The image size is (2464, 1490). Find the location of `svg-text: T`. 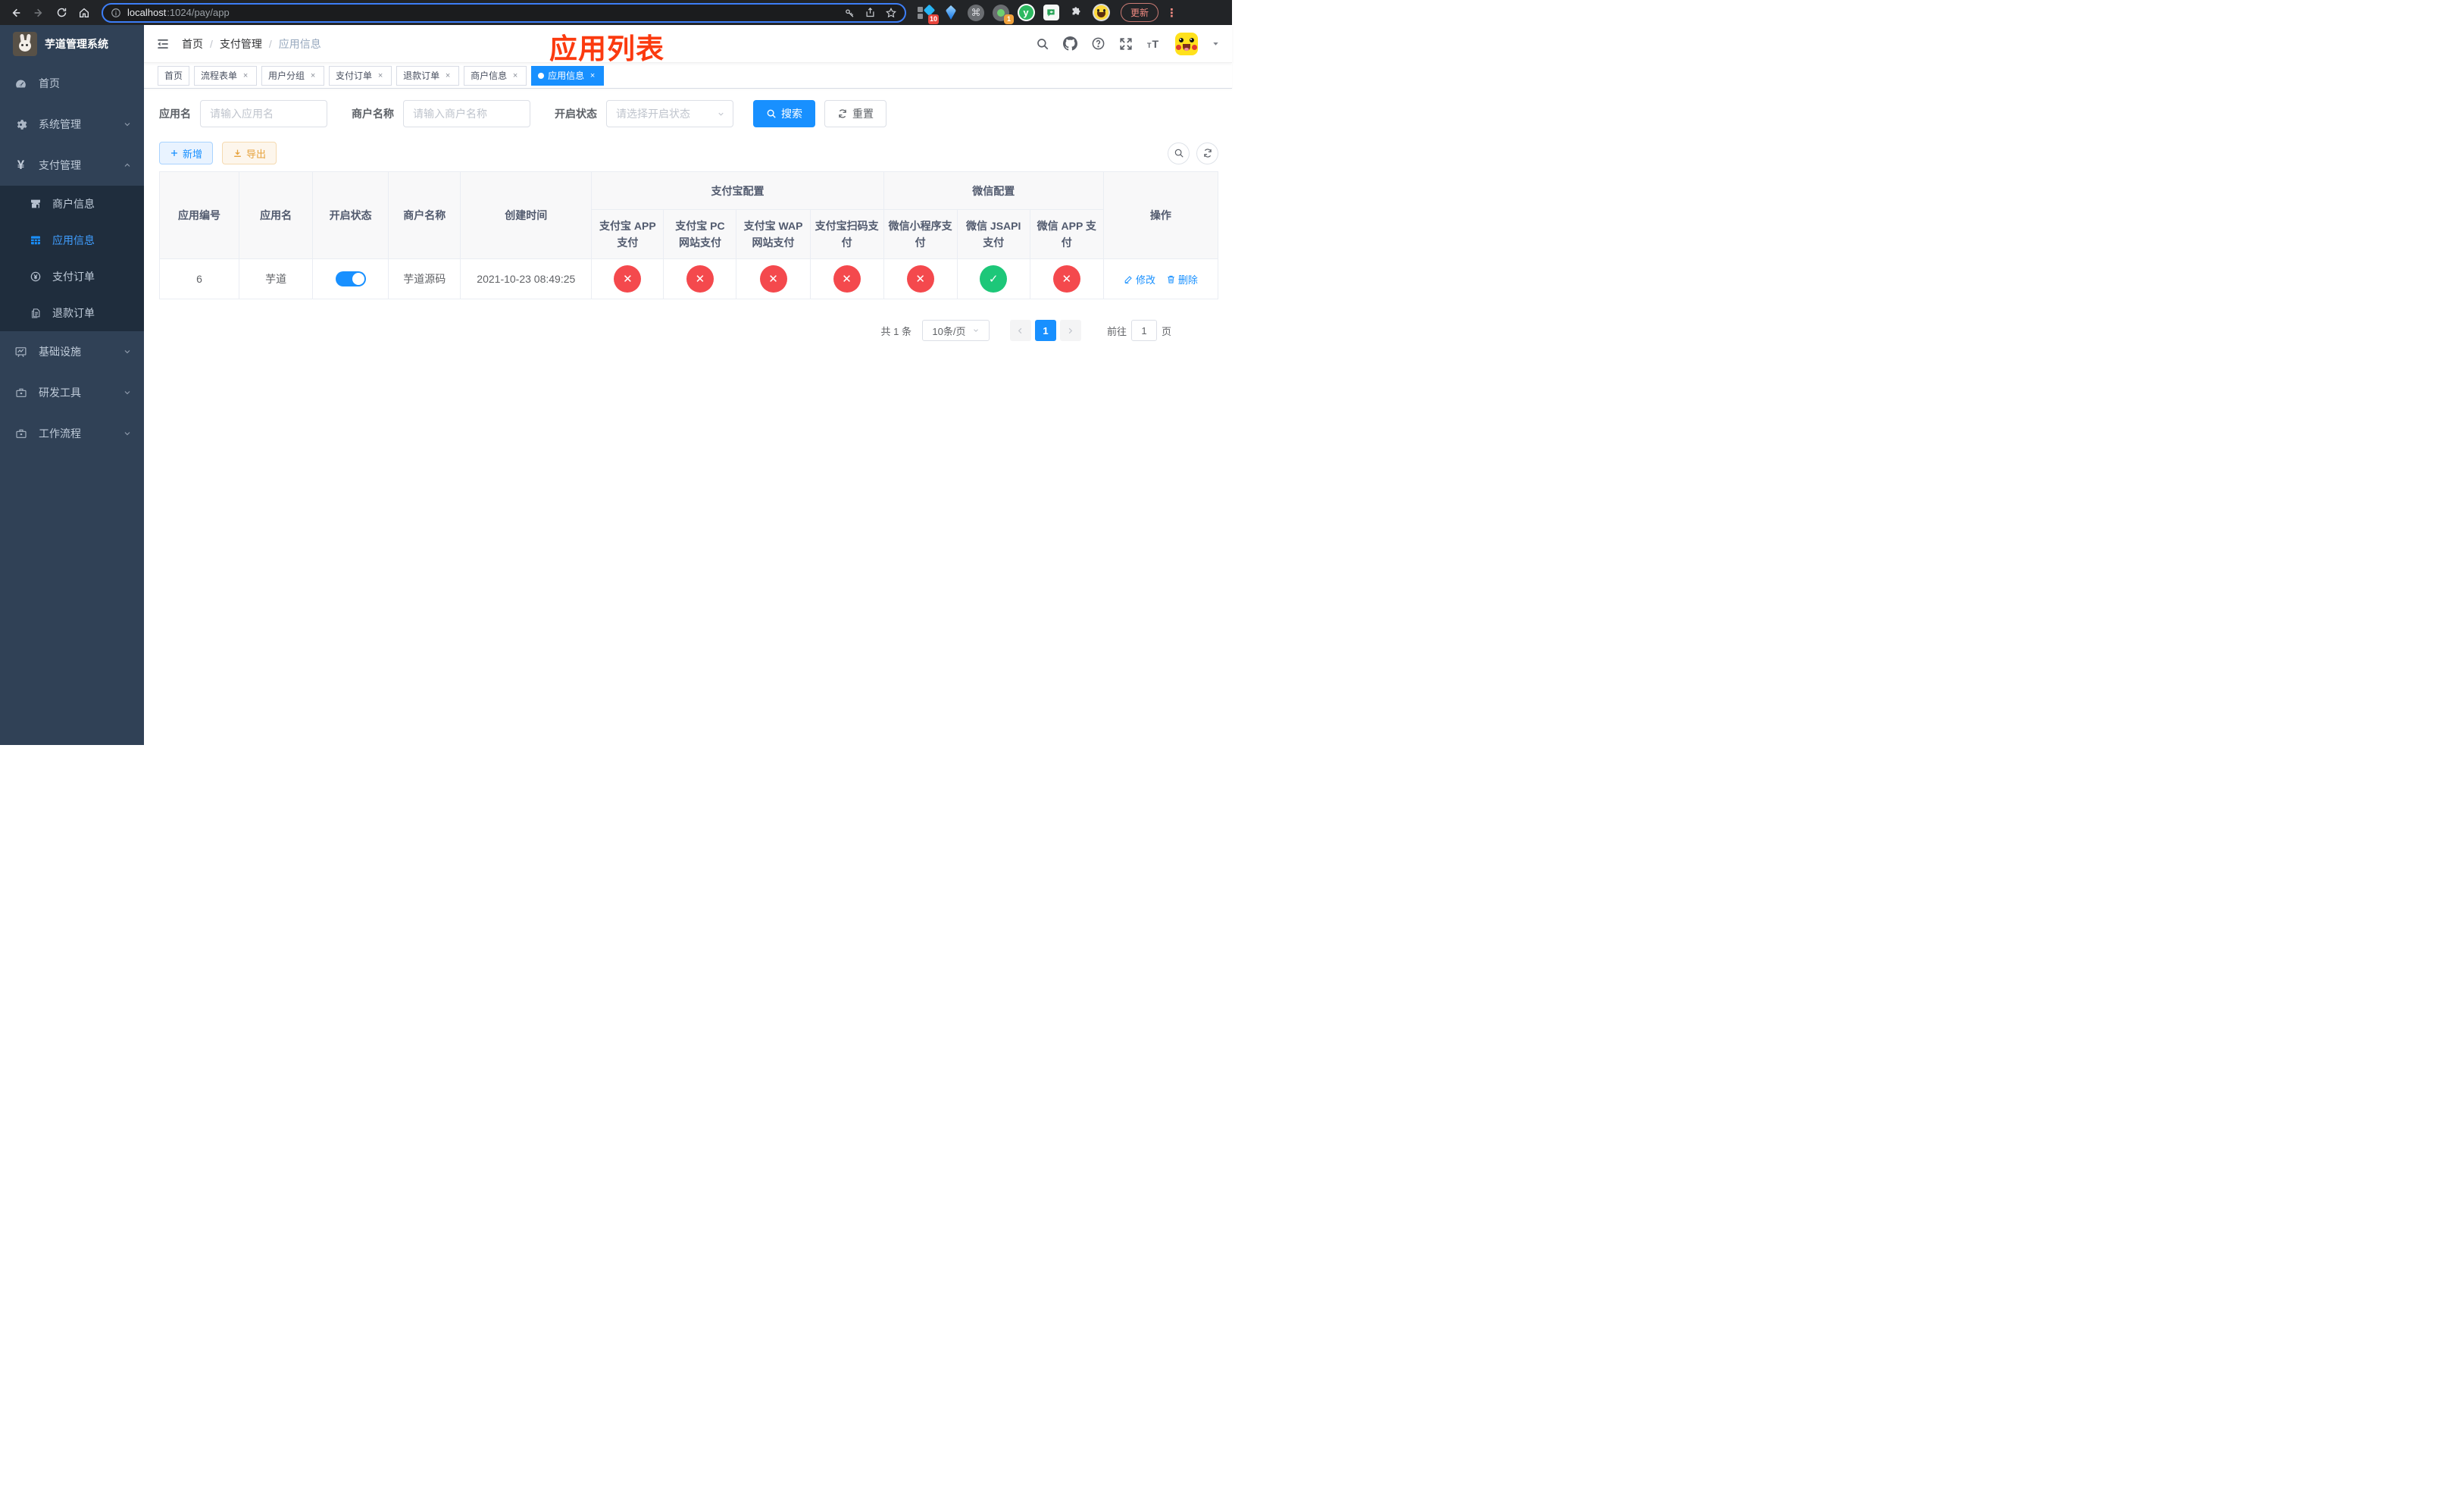

svg-text: T is located at coordinates (1155, 45).